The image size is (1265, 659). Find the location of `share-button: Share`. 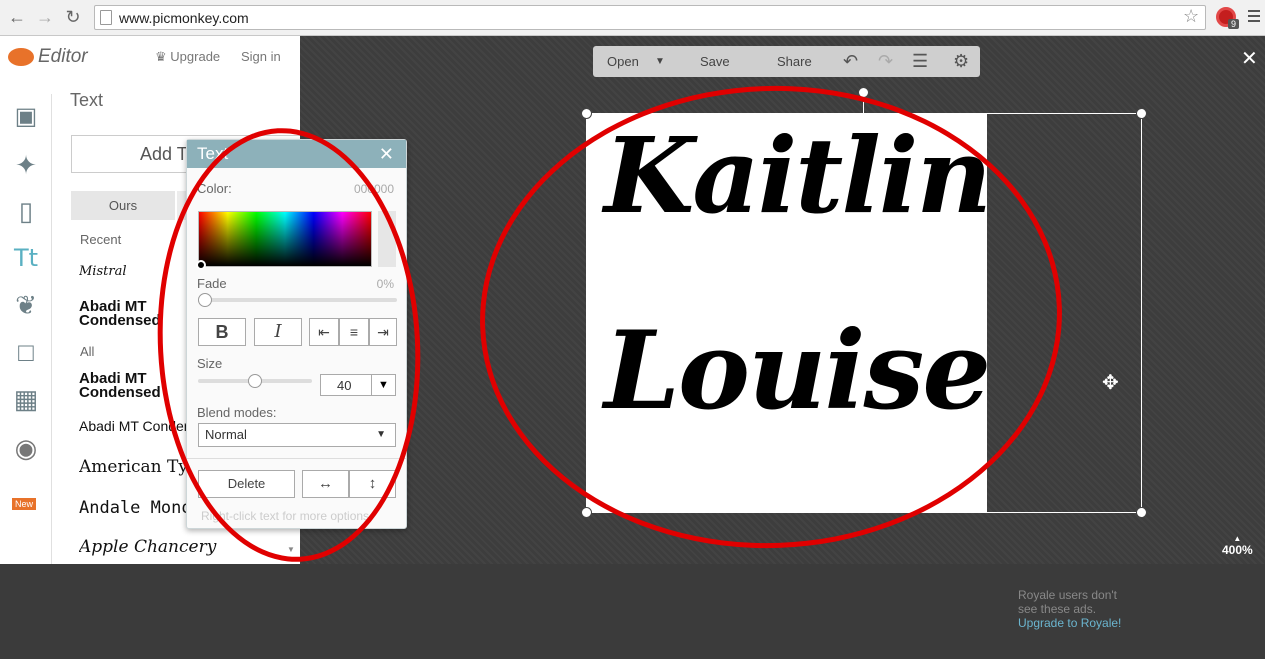

share-button: Share is located at coordinates (794, 61).